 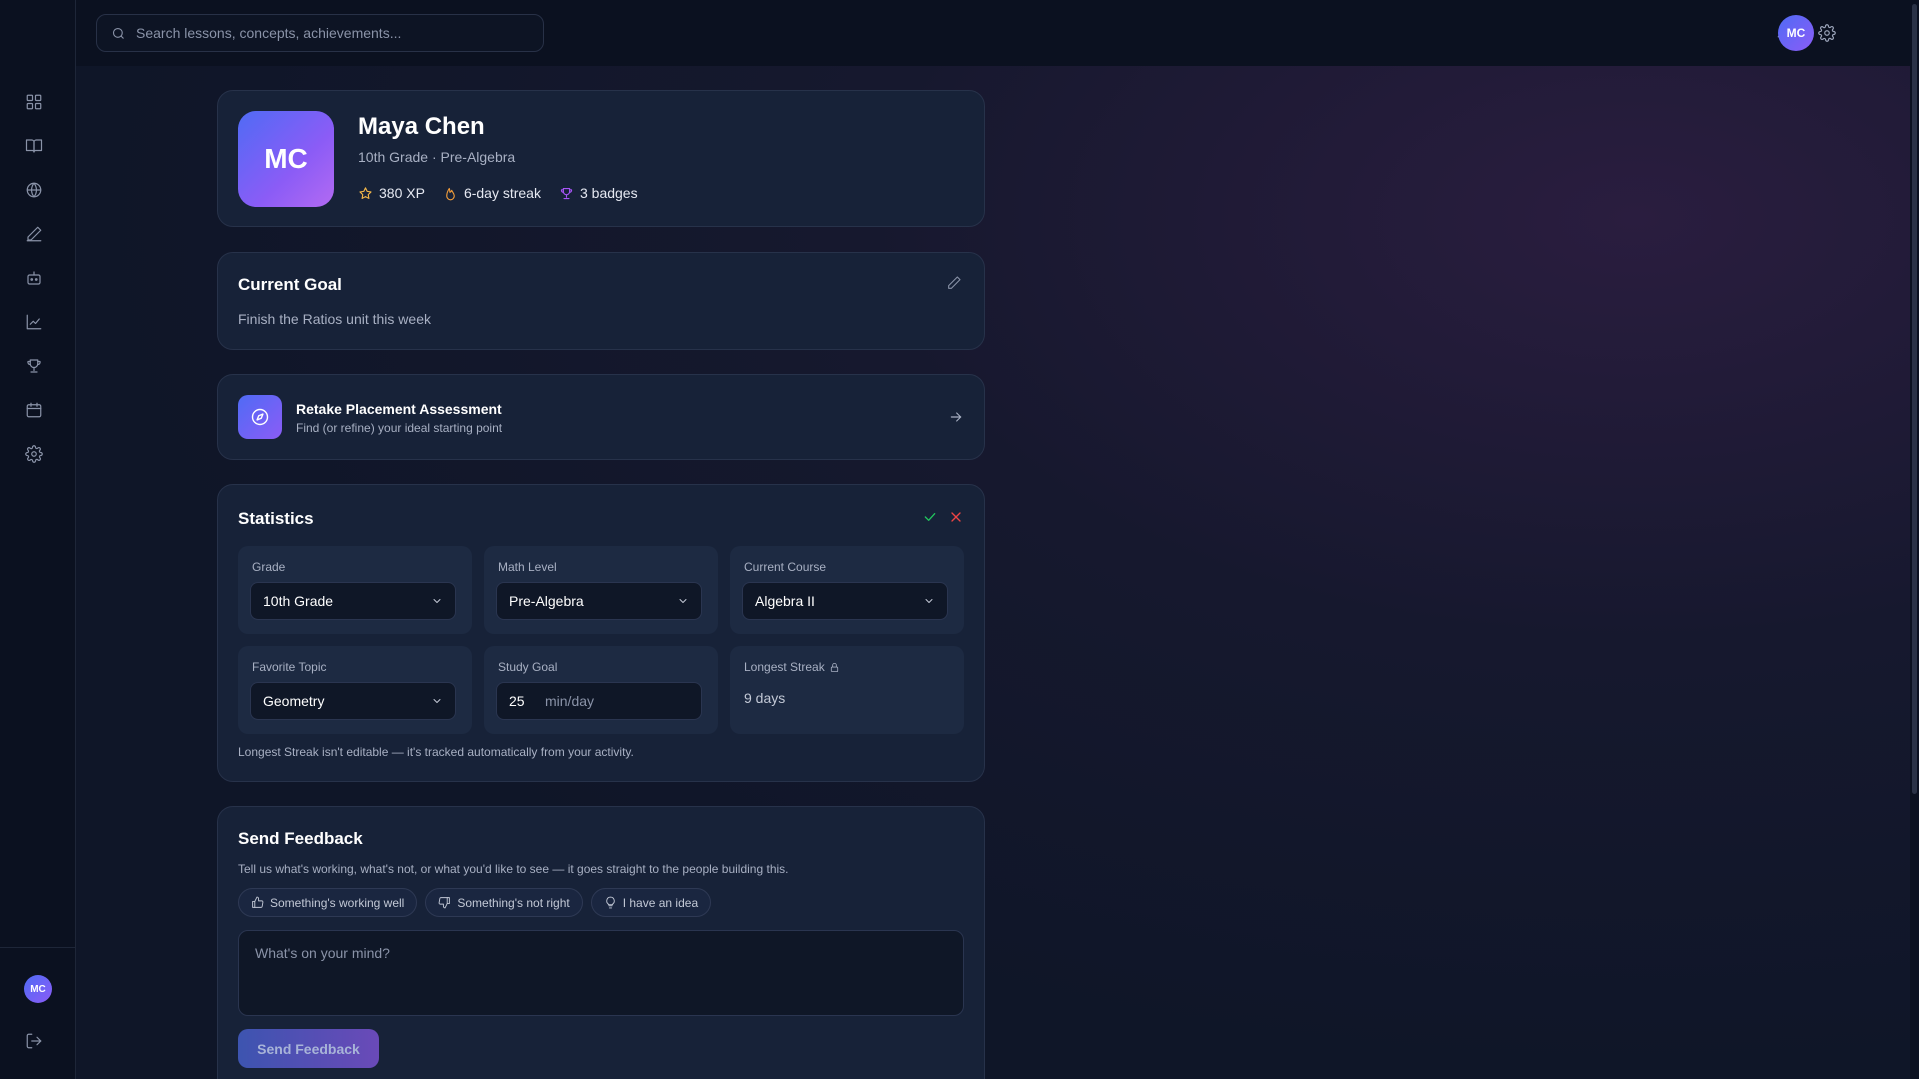 I want to click on sidebar: MC, so click(x=38, y=539).